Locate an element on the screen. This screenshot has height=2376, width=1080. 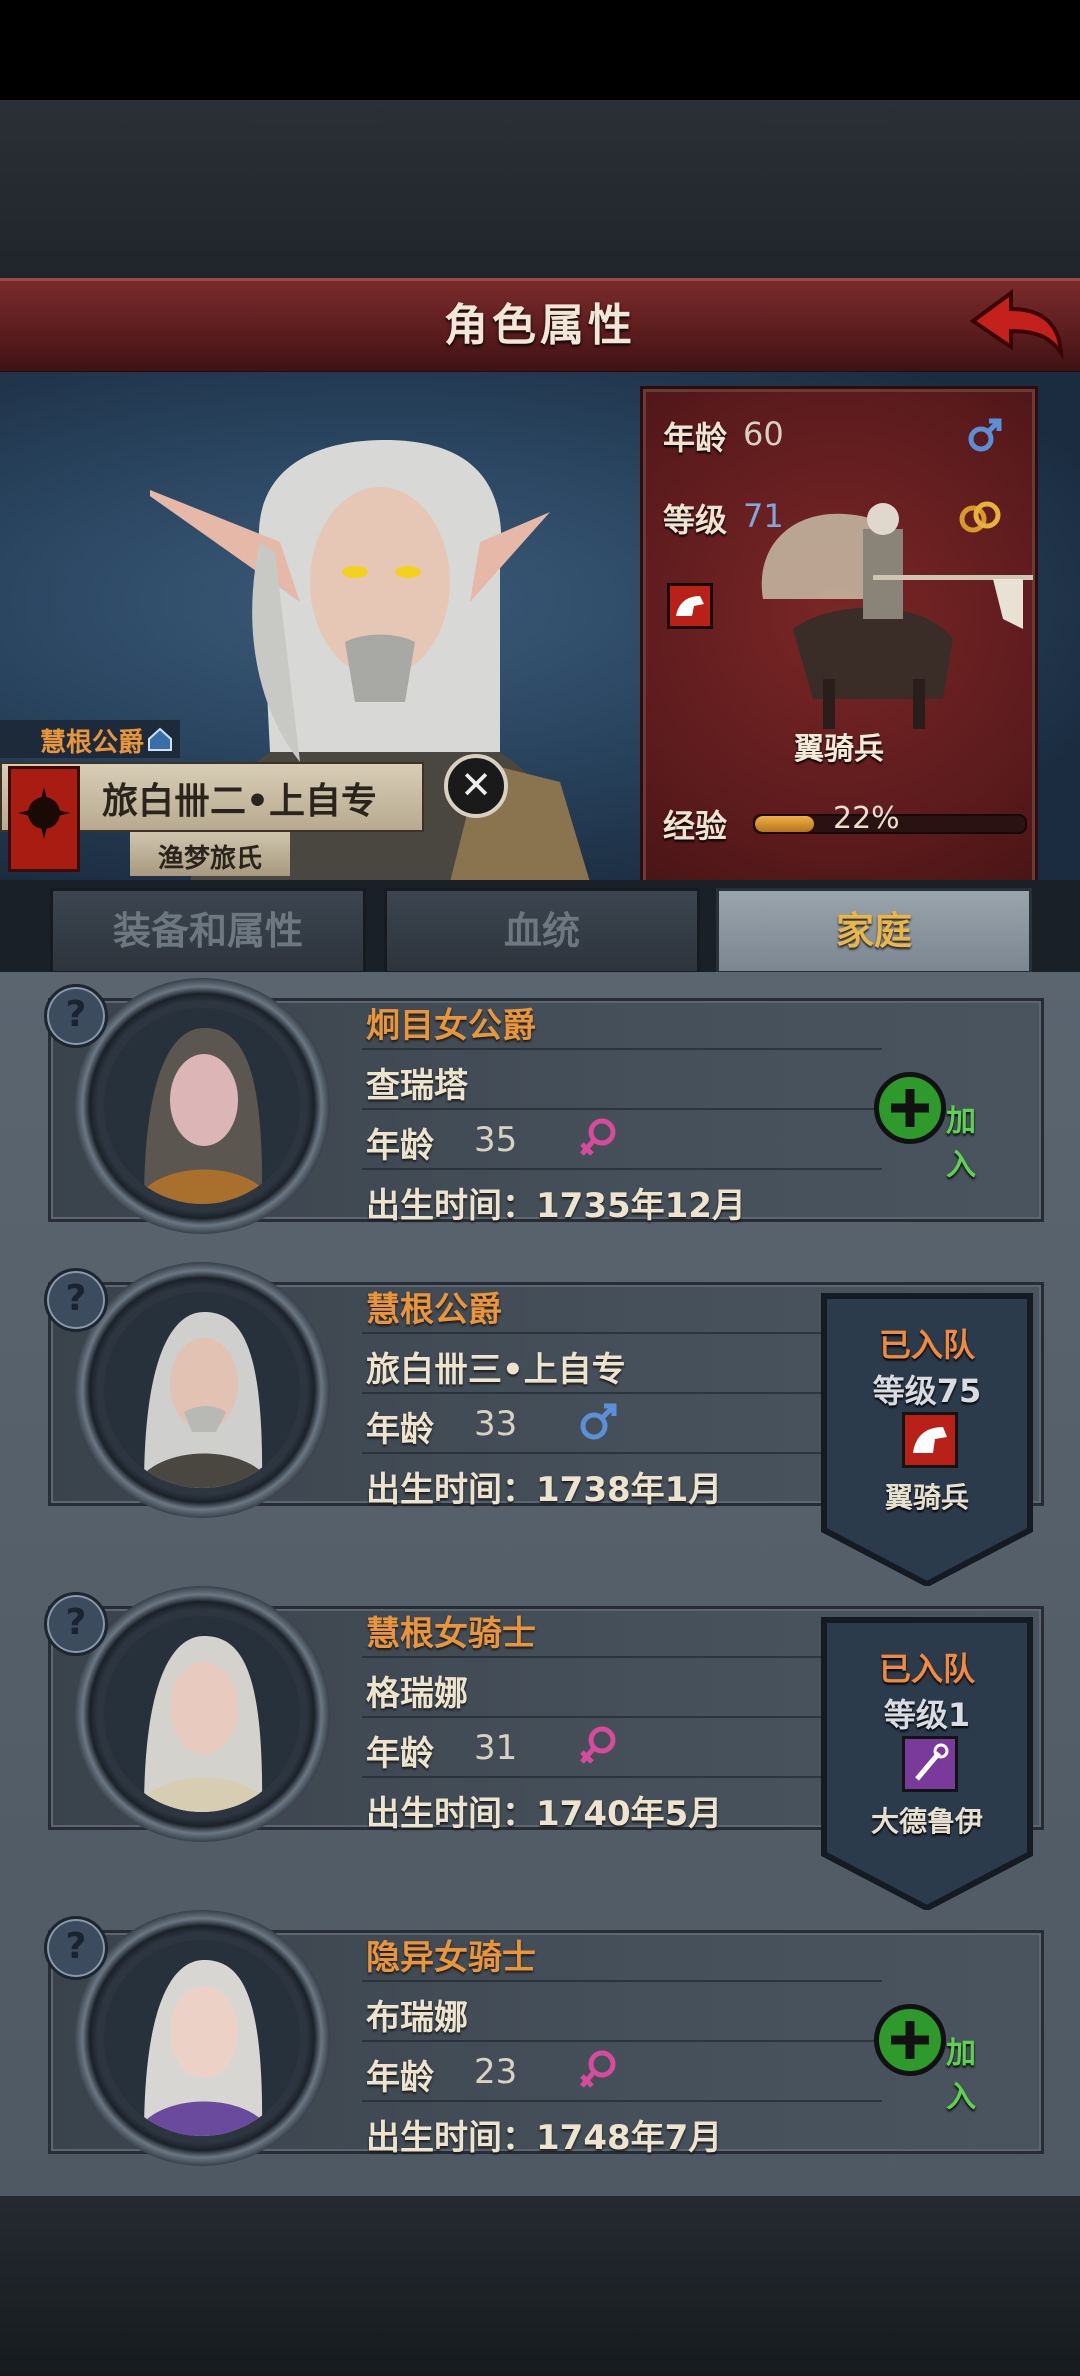
winged-hussar-unit-image is located at coordinates (897, 616).